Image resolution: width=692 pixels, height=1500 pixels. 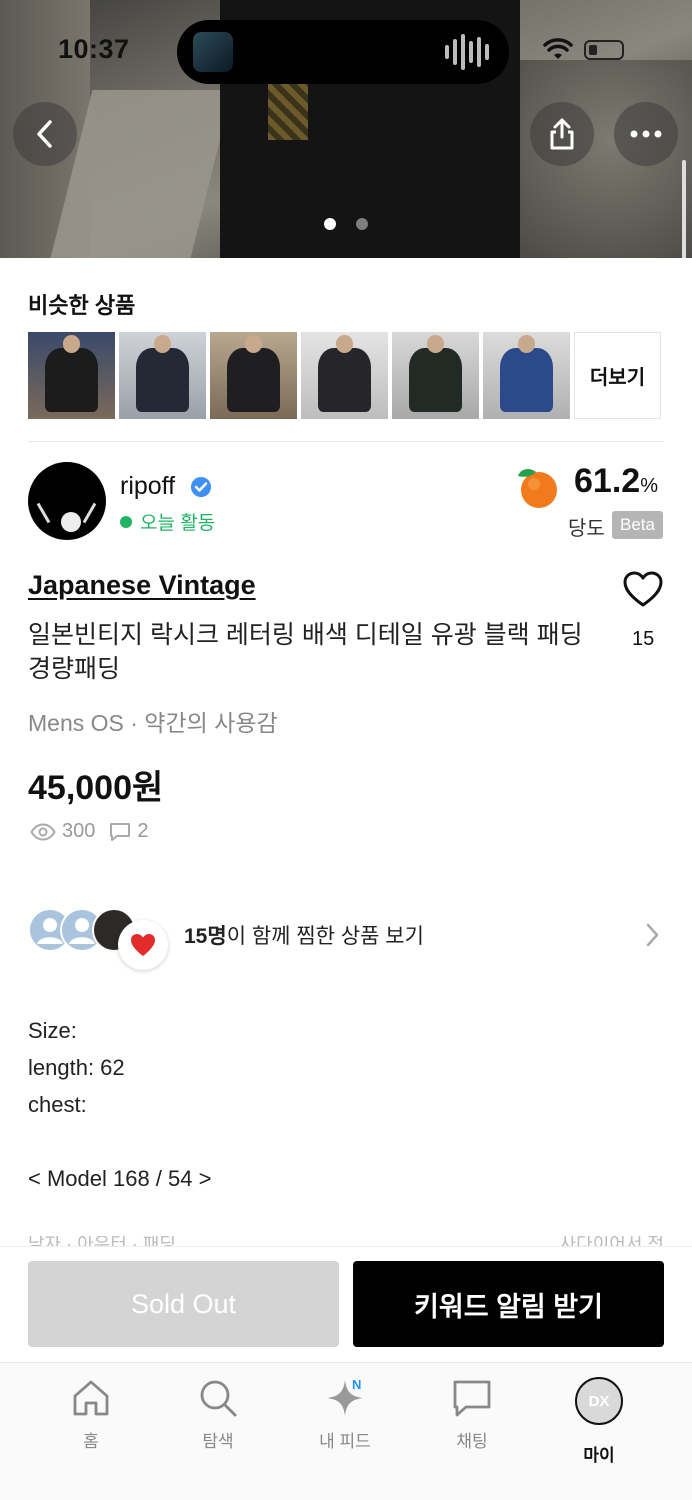 I want to click on comment-icon, so click(x=120, y=831).